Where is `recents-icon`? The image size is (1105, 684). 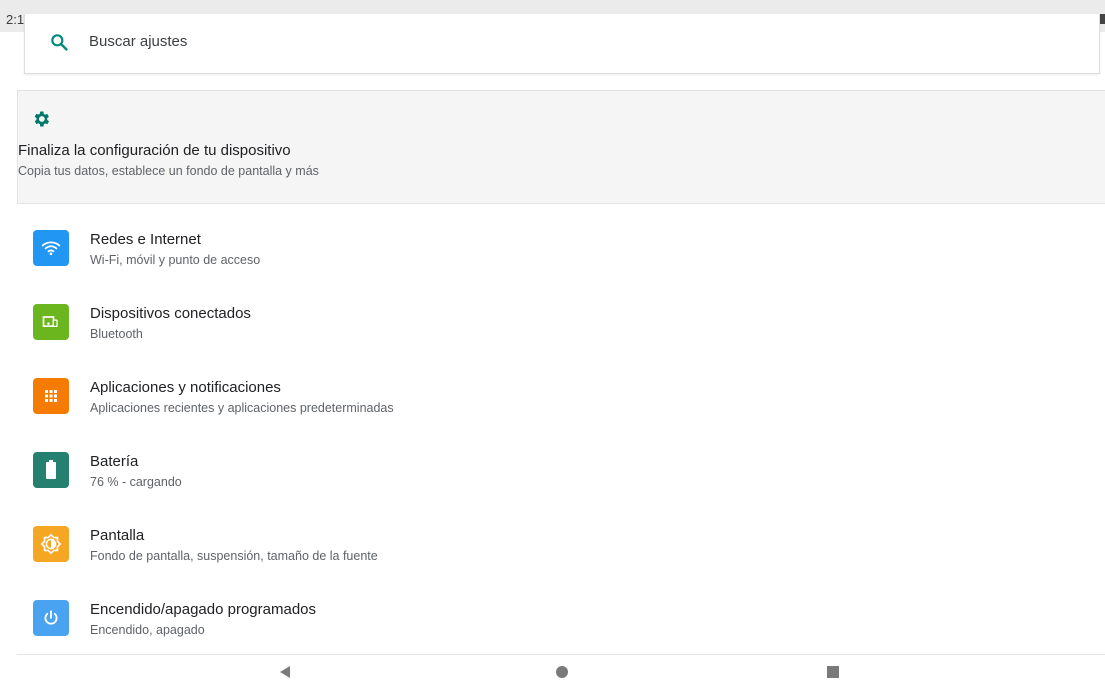
recents-icon is located at coordinates (833, 672).